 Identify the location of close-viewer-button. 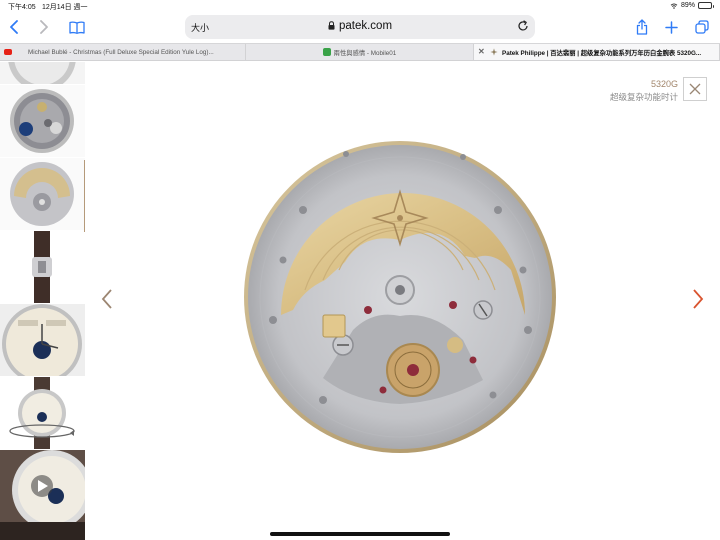
(695, 89).